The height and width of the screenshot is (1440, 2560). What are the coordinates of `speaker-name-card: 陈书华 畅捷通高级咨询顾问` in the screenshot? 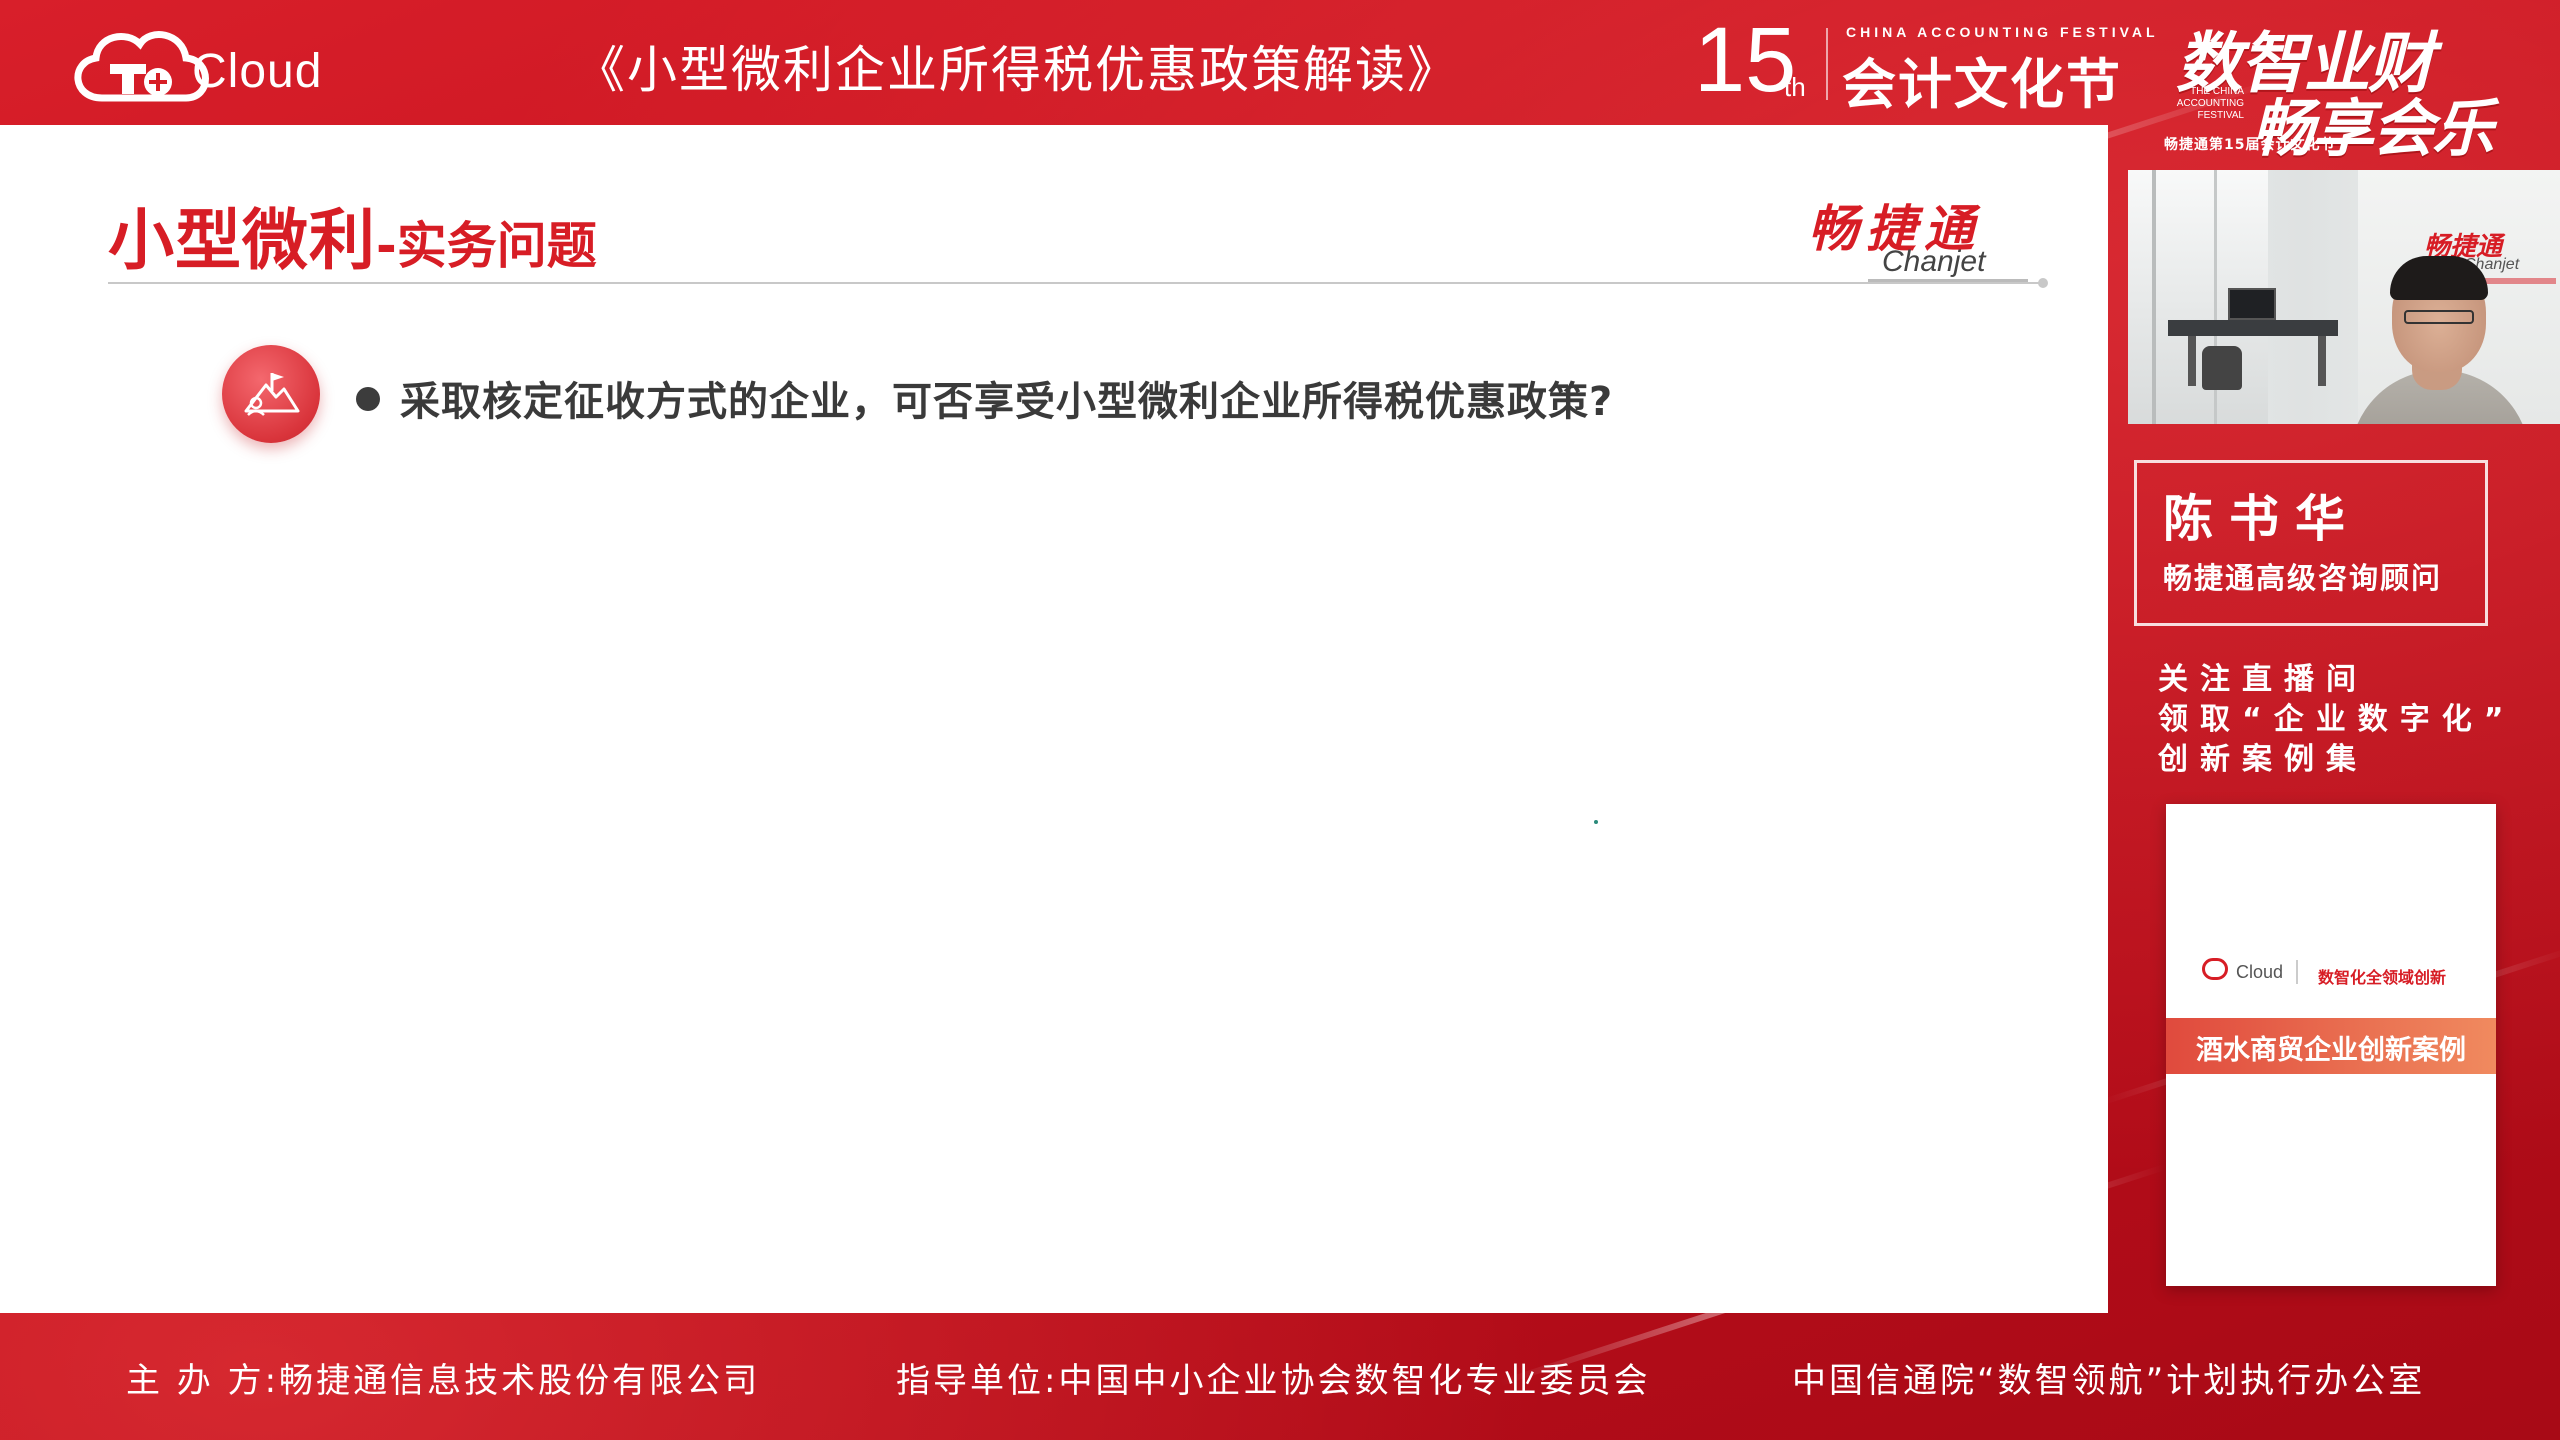 It's located at (2311, 543).